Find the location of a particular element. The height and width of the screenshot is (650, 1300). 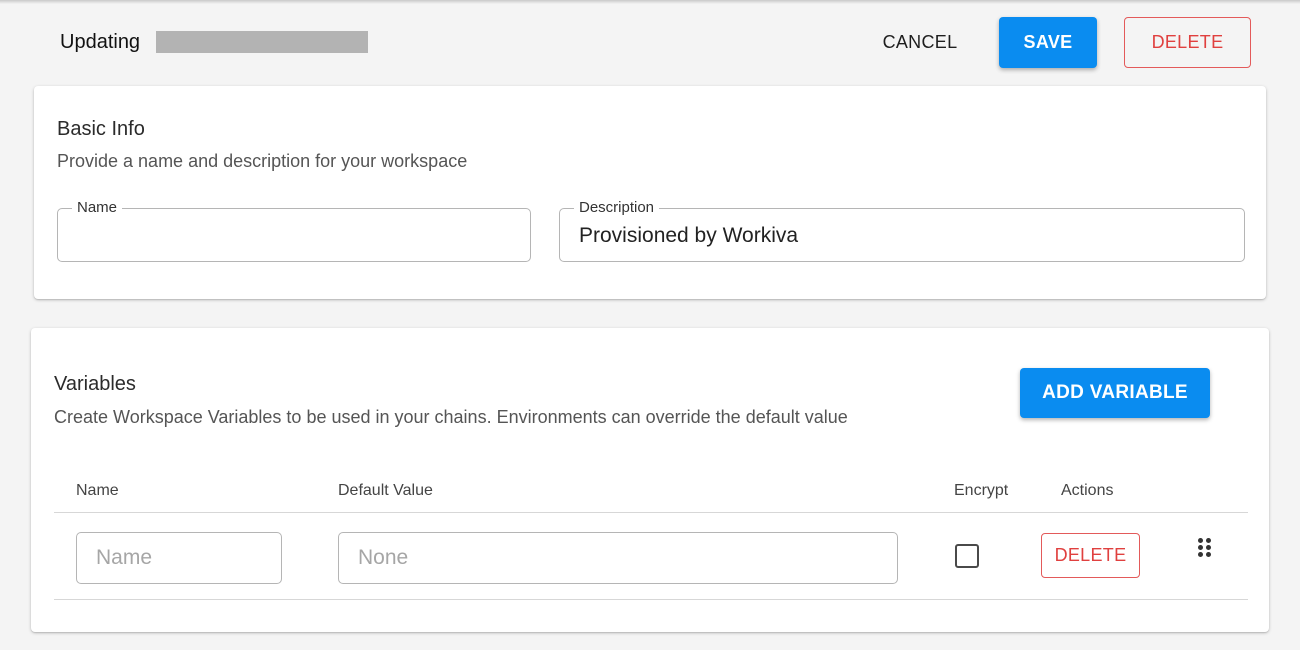

table-row-divider is located at coordinates (651, 599).